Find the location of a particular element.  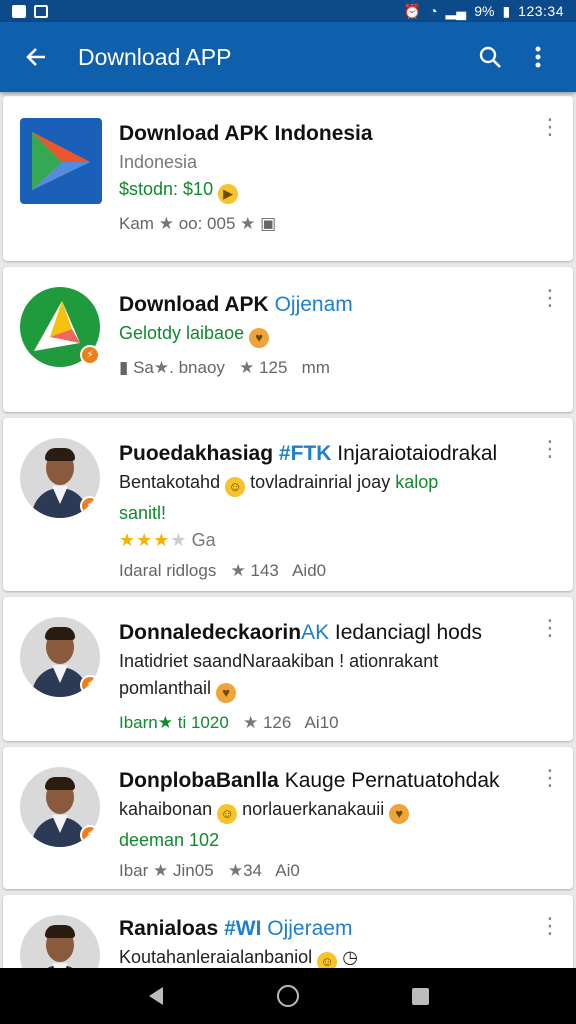

bookmark-icon: ▮ is located at coordinates (124, 367).